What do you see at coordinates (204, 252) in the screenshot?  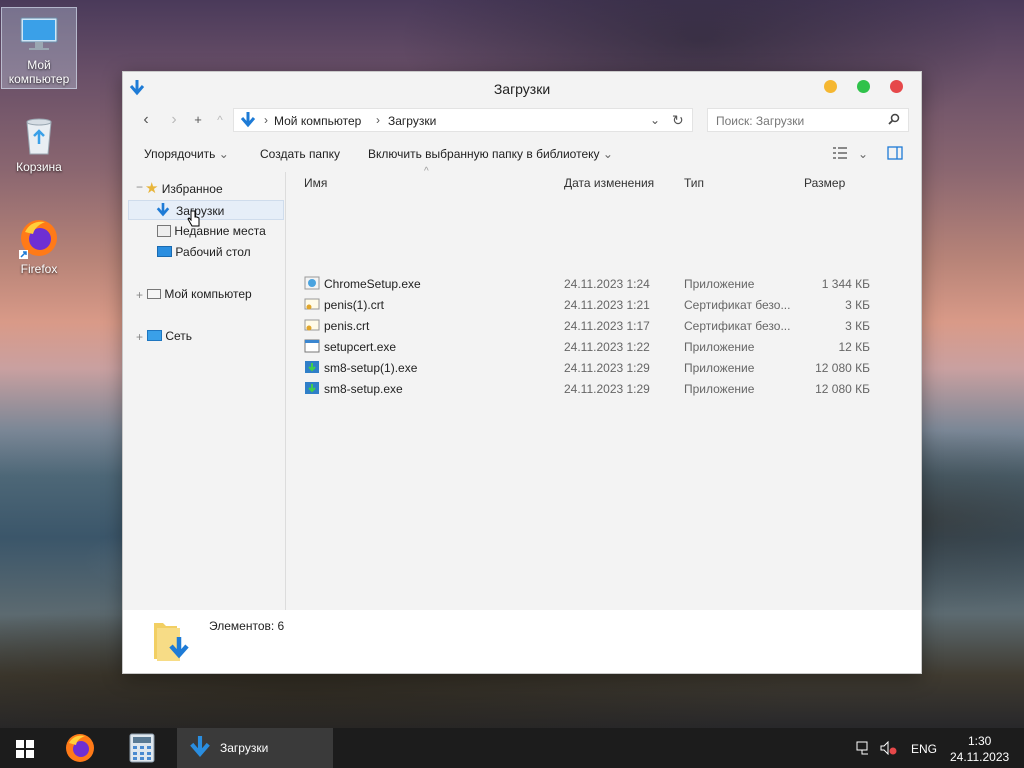 I see `sidebar-item-desktop: Рабочий стол` at bounding box center [204, 252].